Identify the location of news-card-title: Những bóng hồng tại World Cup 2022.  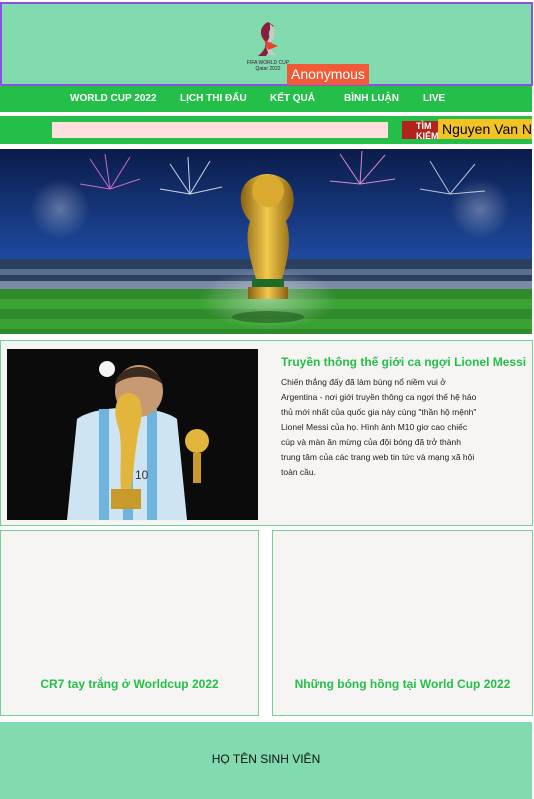
(402, 684).